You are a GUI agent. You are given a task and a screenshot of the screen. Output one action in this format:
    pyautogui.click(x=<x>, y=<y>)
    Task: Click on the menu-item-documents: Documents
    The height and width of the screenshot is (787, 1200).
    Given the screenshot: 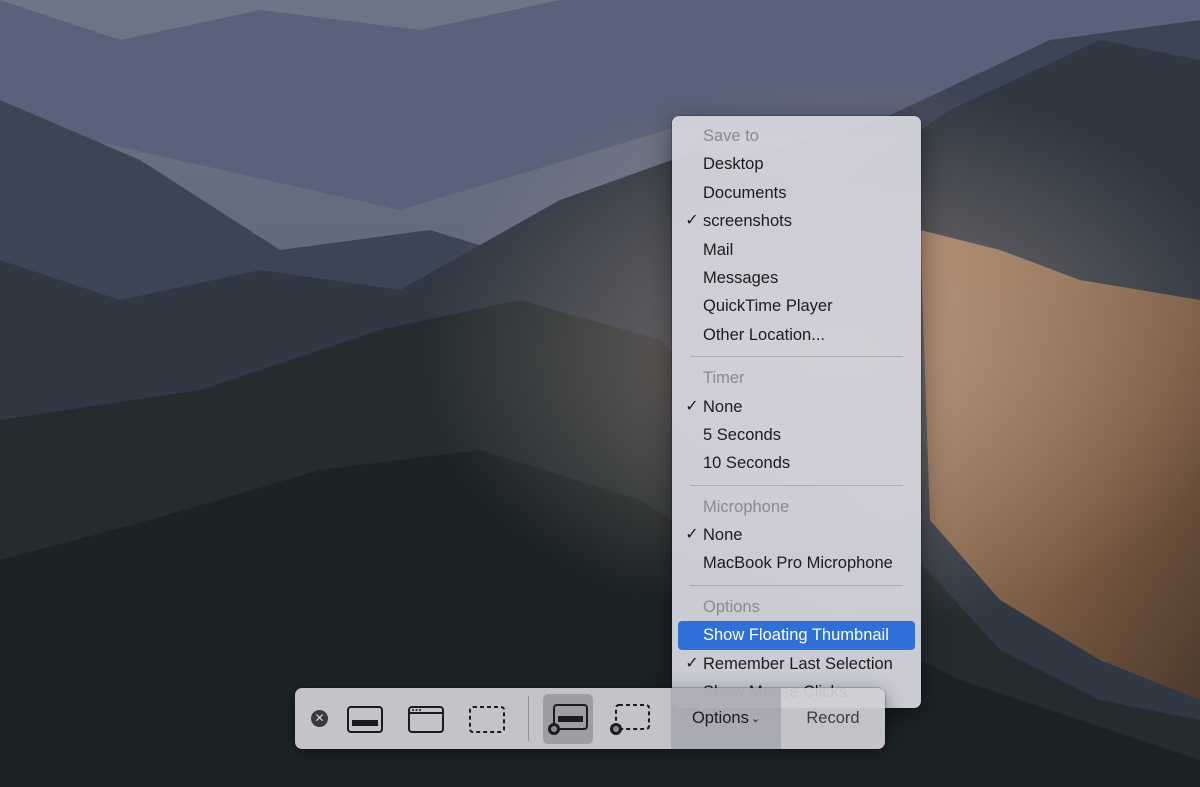 What is the action you would take?
    pyautogui.click(x=796, y=193)
    